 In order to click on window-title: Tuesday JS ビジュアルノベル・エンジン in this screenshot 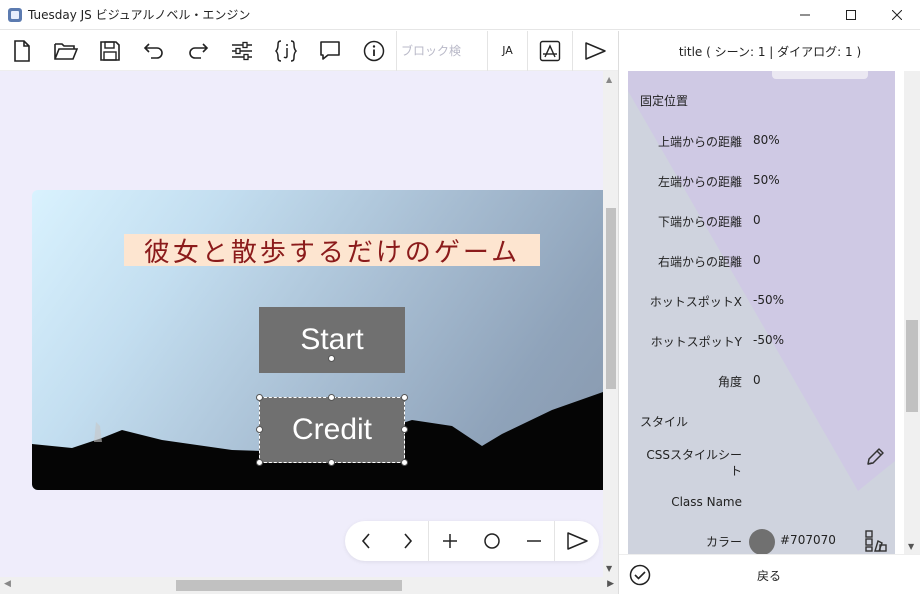, I will do `click(139, 15)`.